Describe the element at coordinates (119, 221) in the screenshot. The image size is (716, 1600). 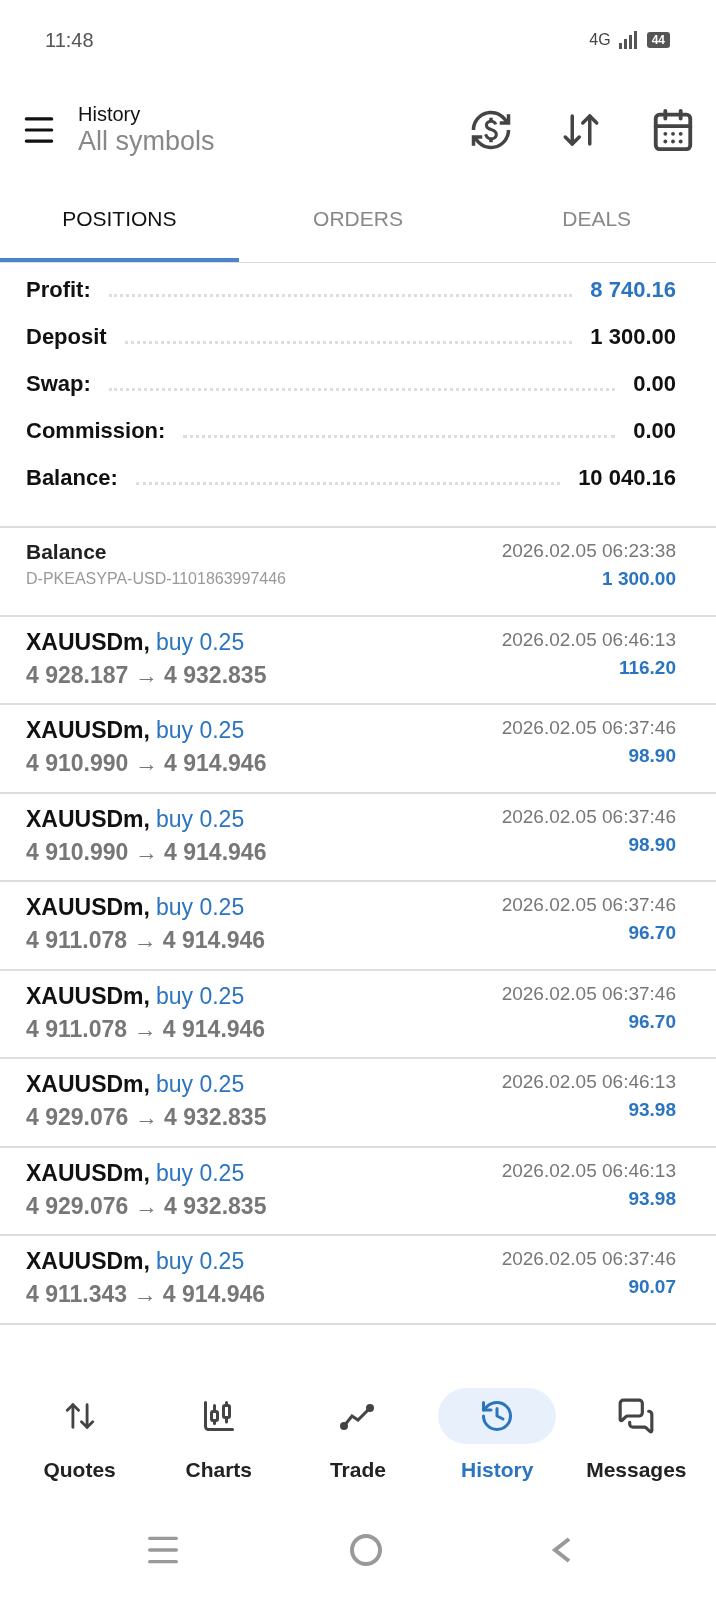
I see `tab: POSITIONS` at that location.